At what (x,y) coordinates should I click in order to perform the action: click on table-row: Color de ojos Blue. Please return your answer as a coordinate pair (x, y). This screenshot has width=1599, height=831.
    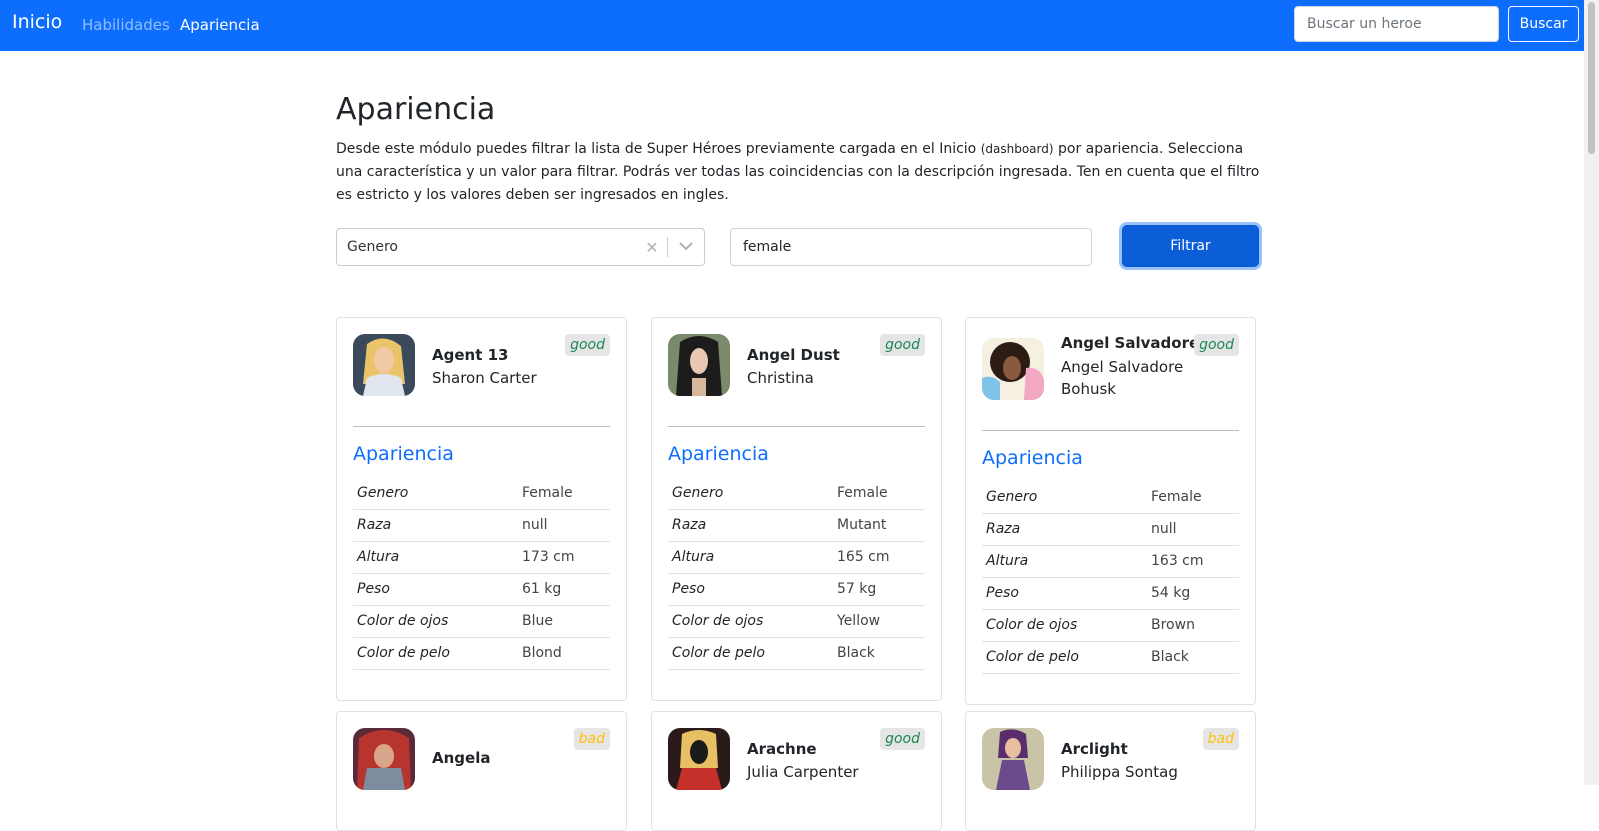
    Looking at the image, I should click on (481, 621).